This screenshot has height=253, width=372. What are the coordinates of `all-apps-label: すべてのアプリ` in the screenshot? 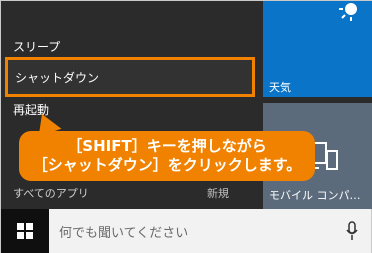 It's located at (51, 193).